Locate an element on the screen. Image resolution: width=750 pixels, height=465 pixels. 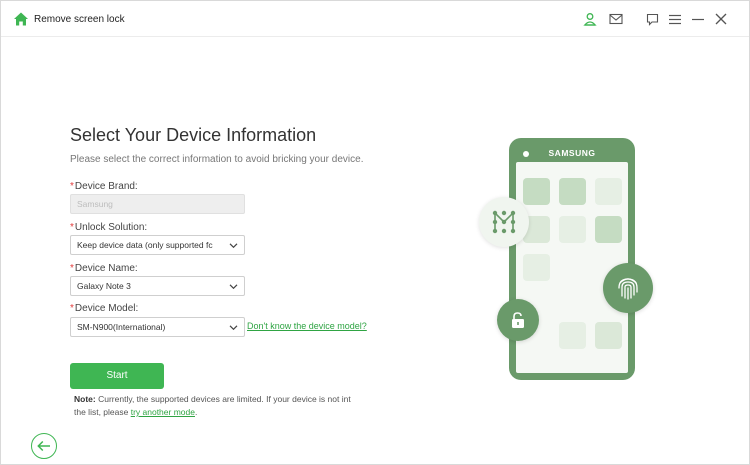
mail-icon is located at coordinates (616, 19).